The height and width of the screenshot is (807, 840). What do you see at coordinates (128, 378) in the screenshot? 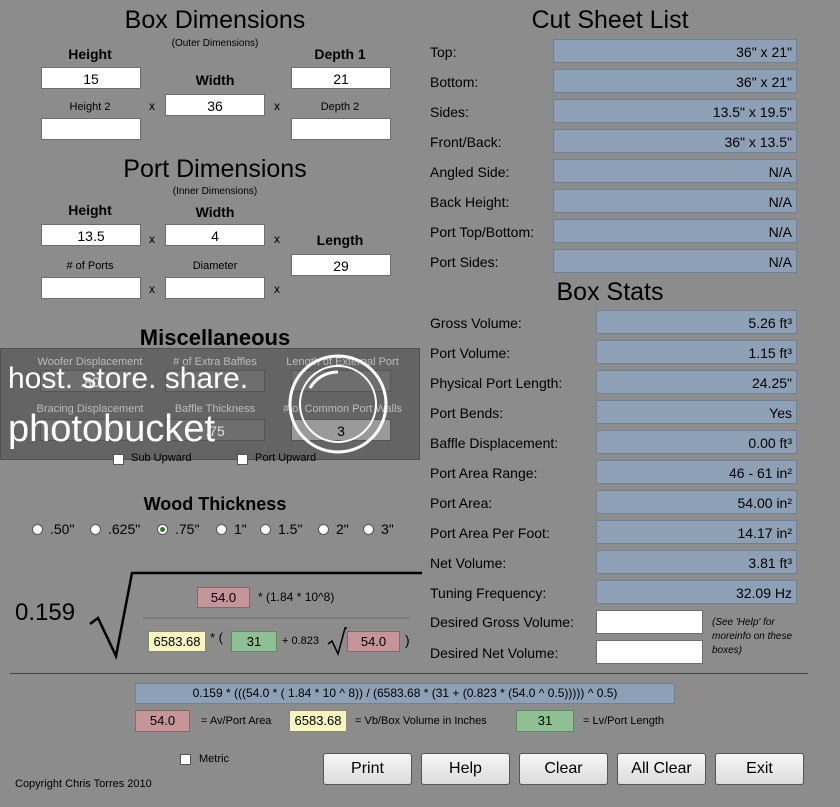
I see `watermark-text-top: host. store. share.` at bounding box center [128, 378].